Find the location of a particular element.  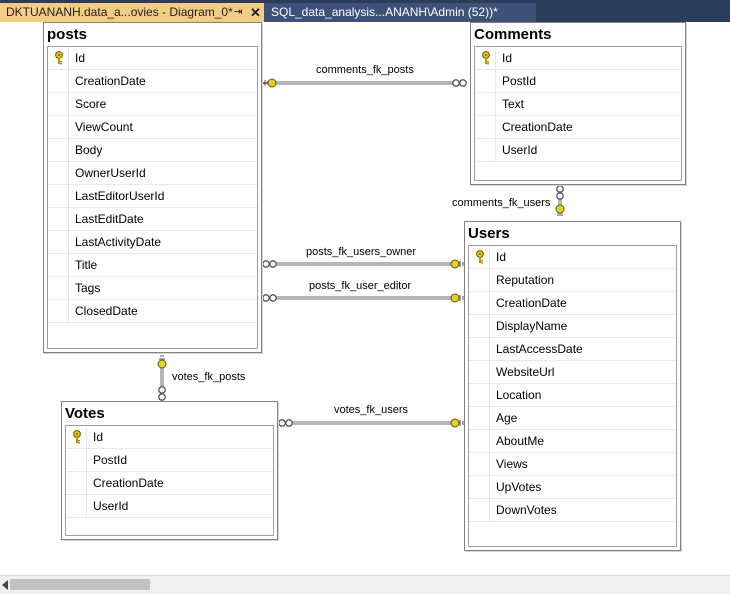

column-row: Location is located at coordinates (572, 395).